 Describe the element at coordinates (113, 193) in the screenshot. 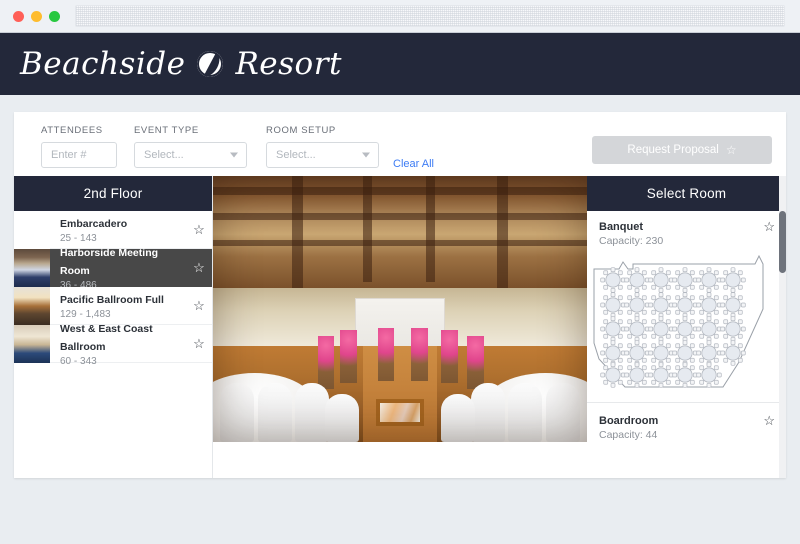

I see `floor-panel-title: 2nd Floor` at that location.